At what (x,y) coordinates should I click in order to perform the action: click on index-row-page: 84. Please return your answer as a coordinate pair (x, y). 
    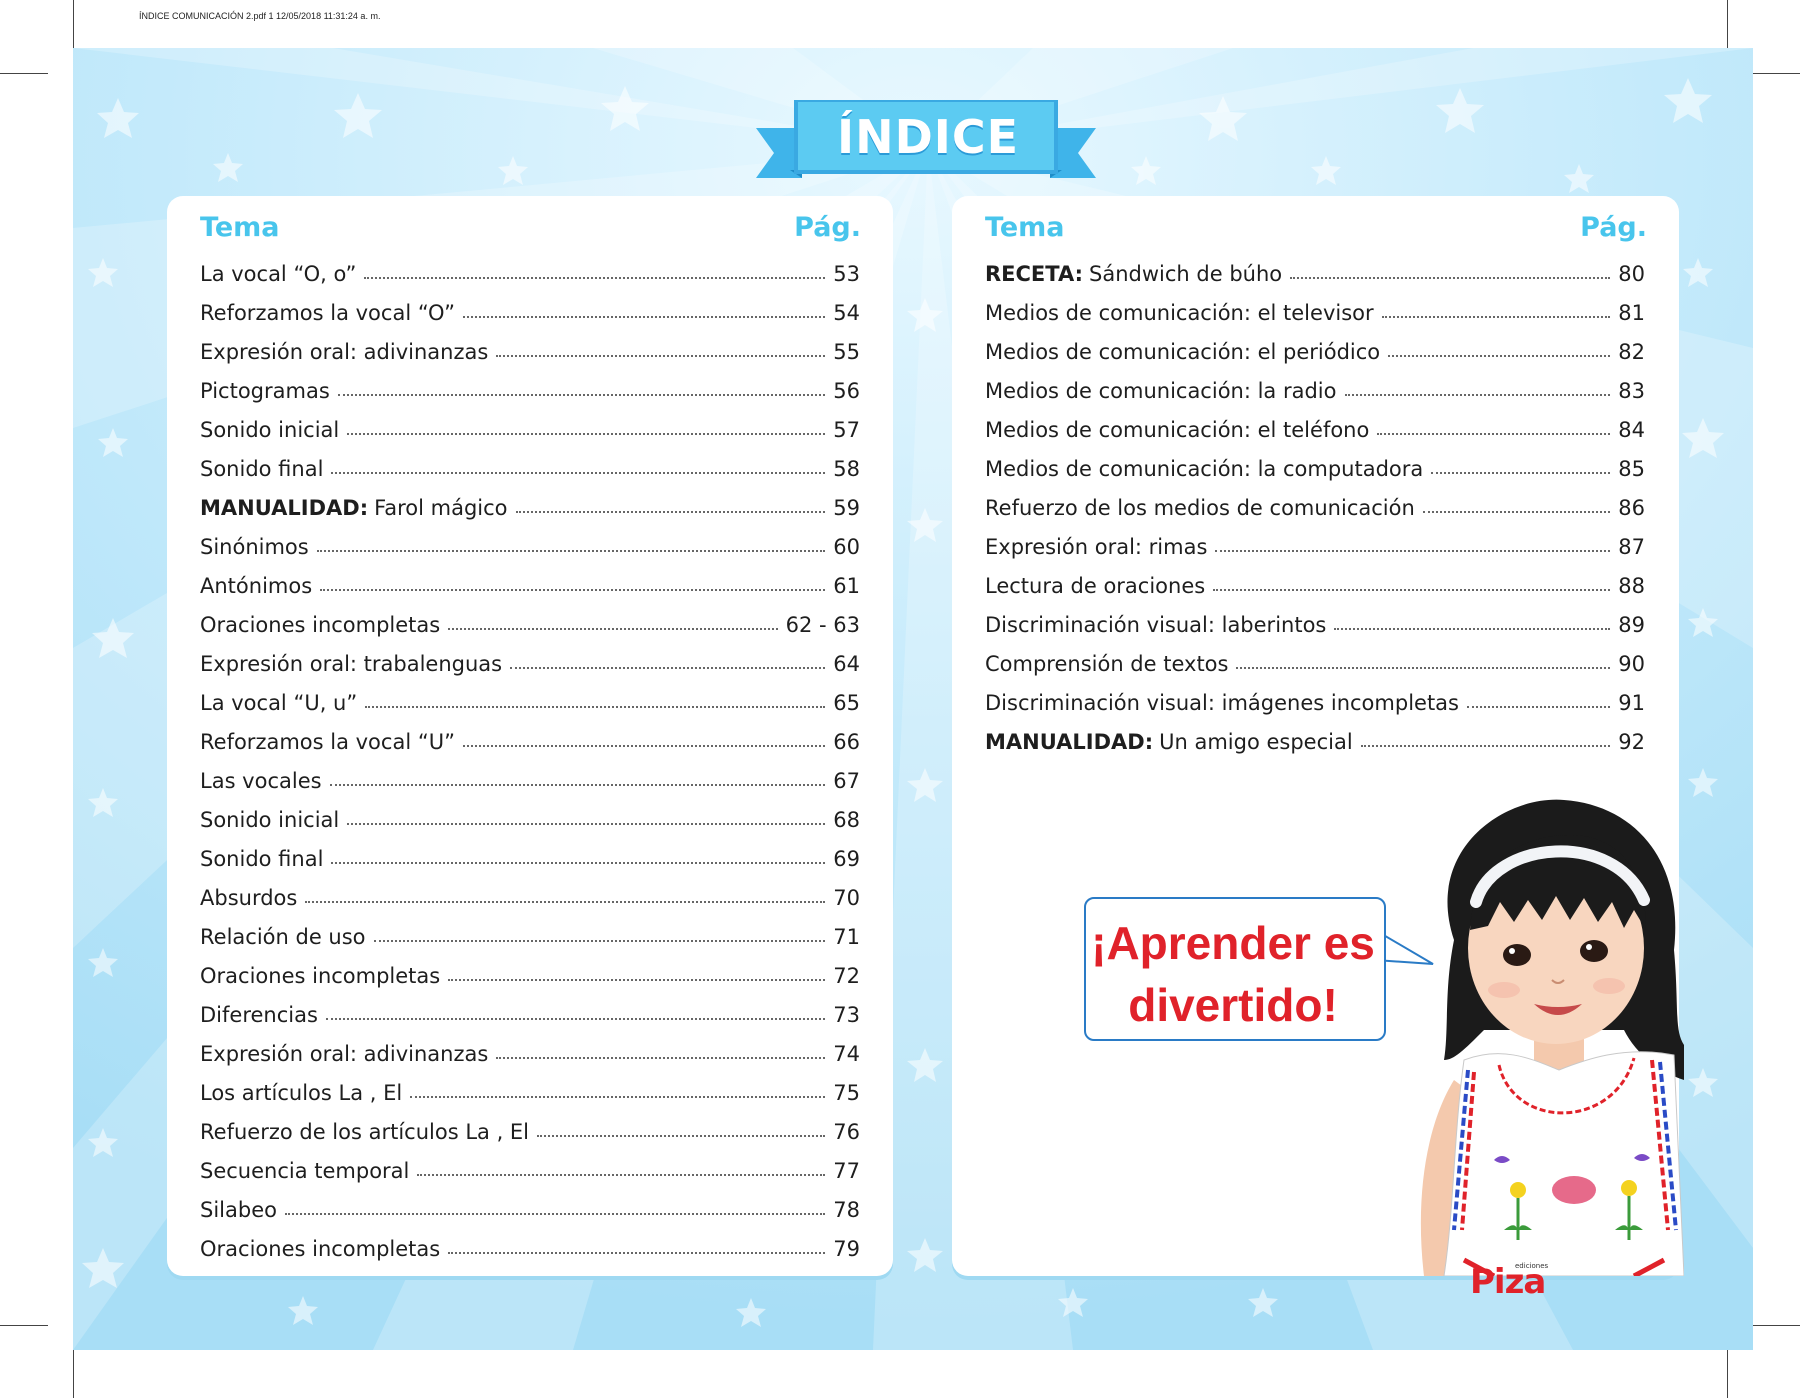
    Looking at the image, I should click on (1631, 430).